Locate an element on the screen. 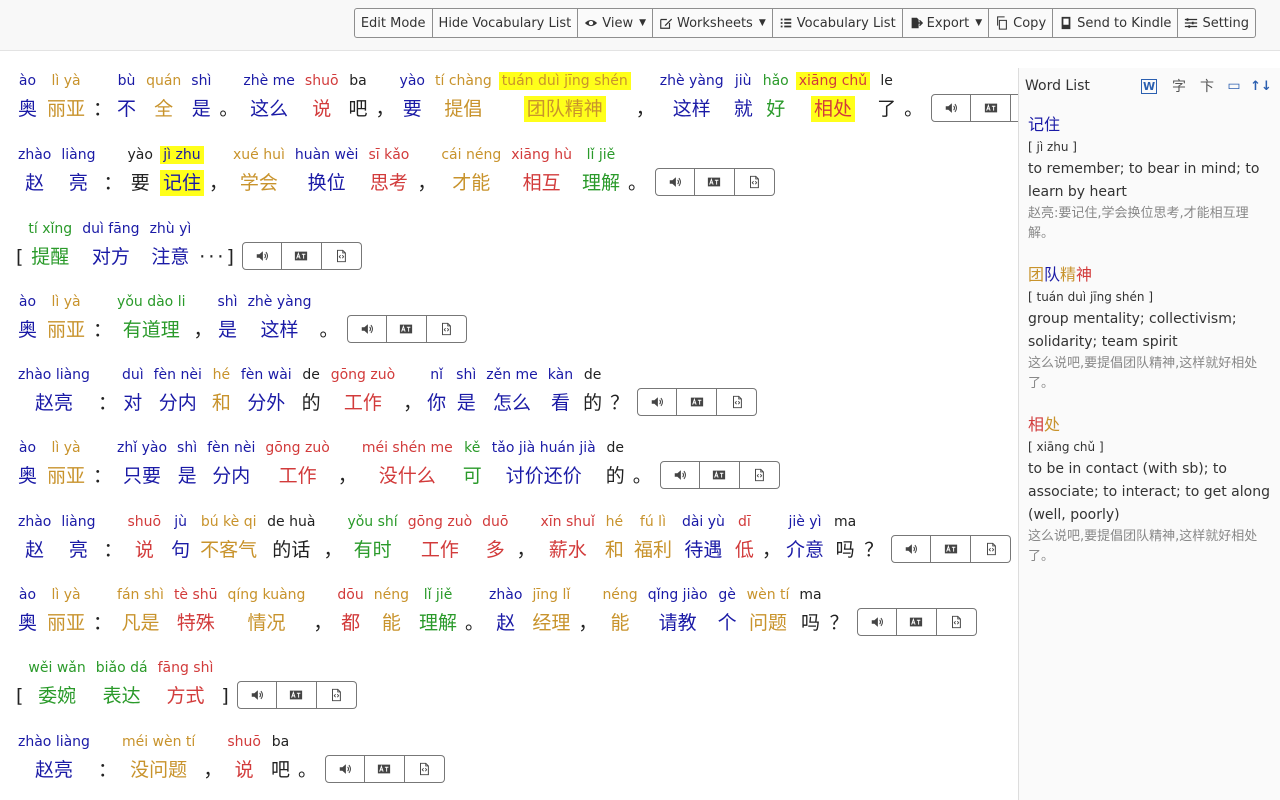  edit-mode-button: Edit Mode is located at coordinates (393, 23).